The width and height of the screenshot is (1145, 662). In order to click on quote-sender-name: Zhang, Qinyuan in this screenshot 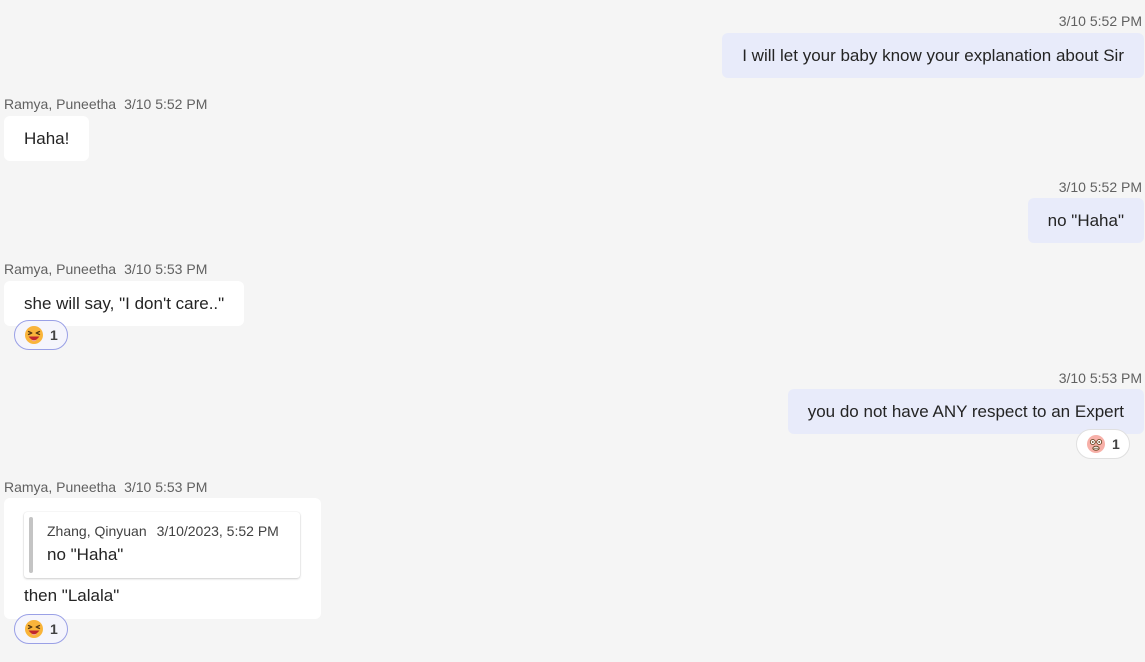, I will do `click(97, 531)`.